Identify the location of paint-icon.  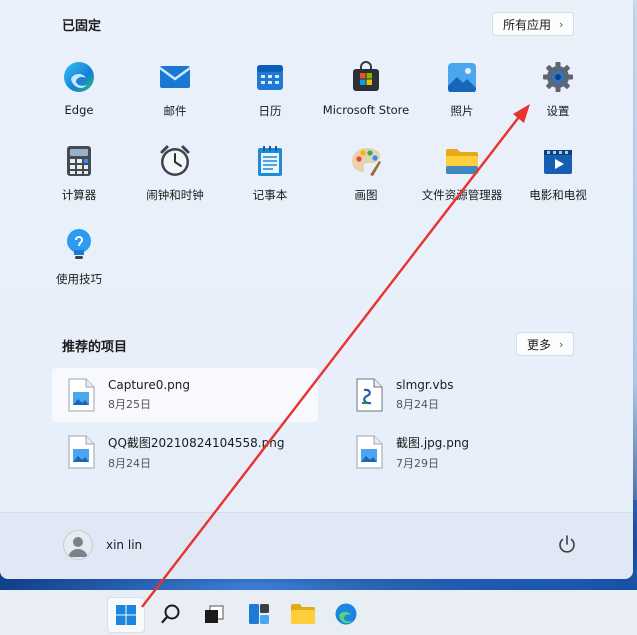
(366, 161).